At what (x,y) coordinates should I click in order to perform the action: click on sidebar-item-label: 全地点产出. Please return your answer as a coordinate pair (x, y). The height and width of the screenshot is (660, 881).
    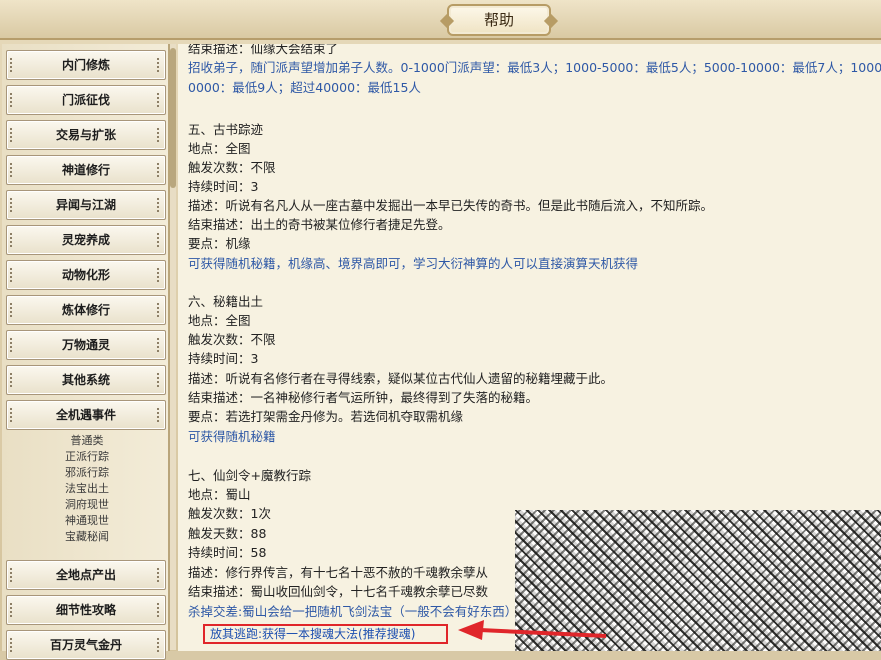
    Looking at the image, I should click on (85, 575).